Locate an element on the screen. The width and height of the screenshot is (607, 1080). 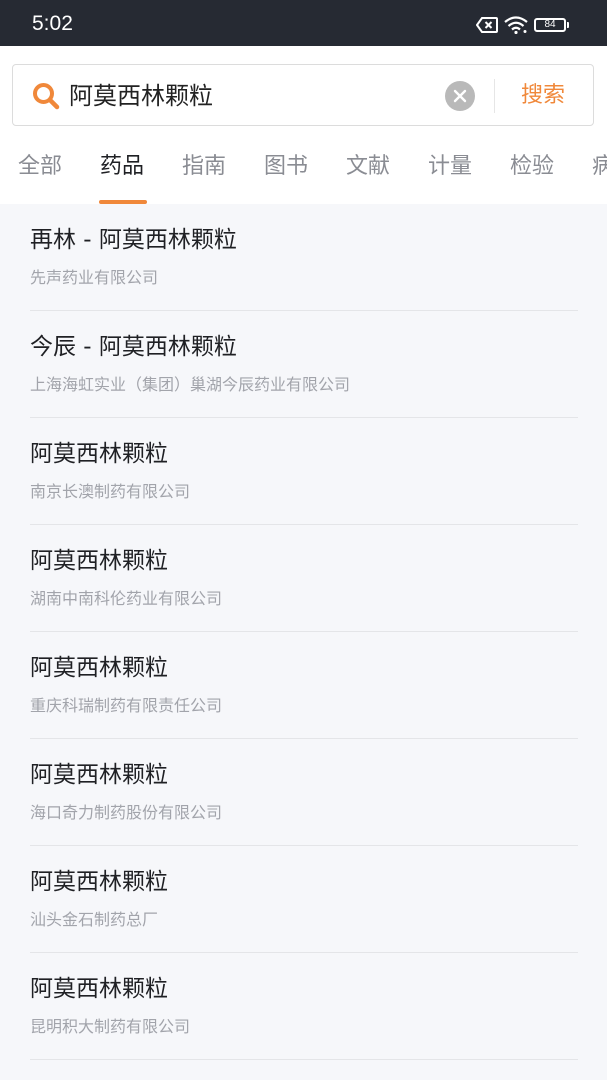
manufacturer-name: 先声药业有限公司 is located at coordinates (94, 277).